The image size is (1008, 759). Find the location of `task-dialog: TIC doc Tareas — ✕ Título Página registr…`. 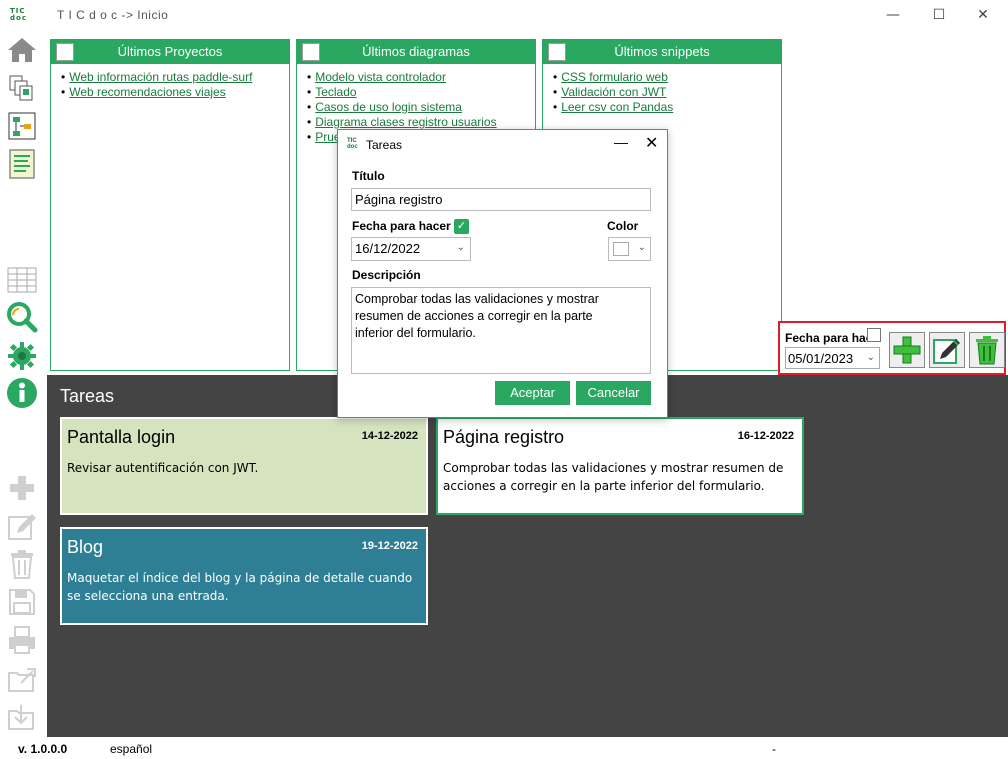

task-dialog: TIC doc Tareas — ✕ Título Página registr… is located at coordinates (502, 273).